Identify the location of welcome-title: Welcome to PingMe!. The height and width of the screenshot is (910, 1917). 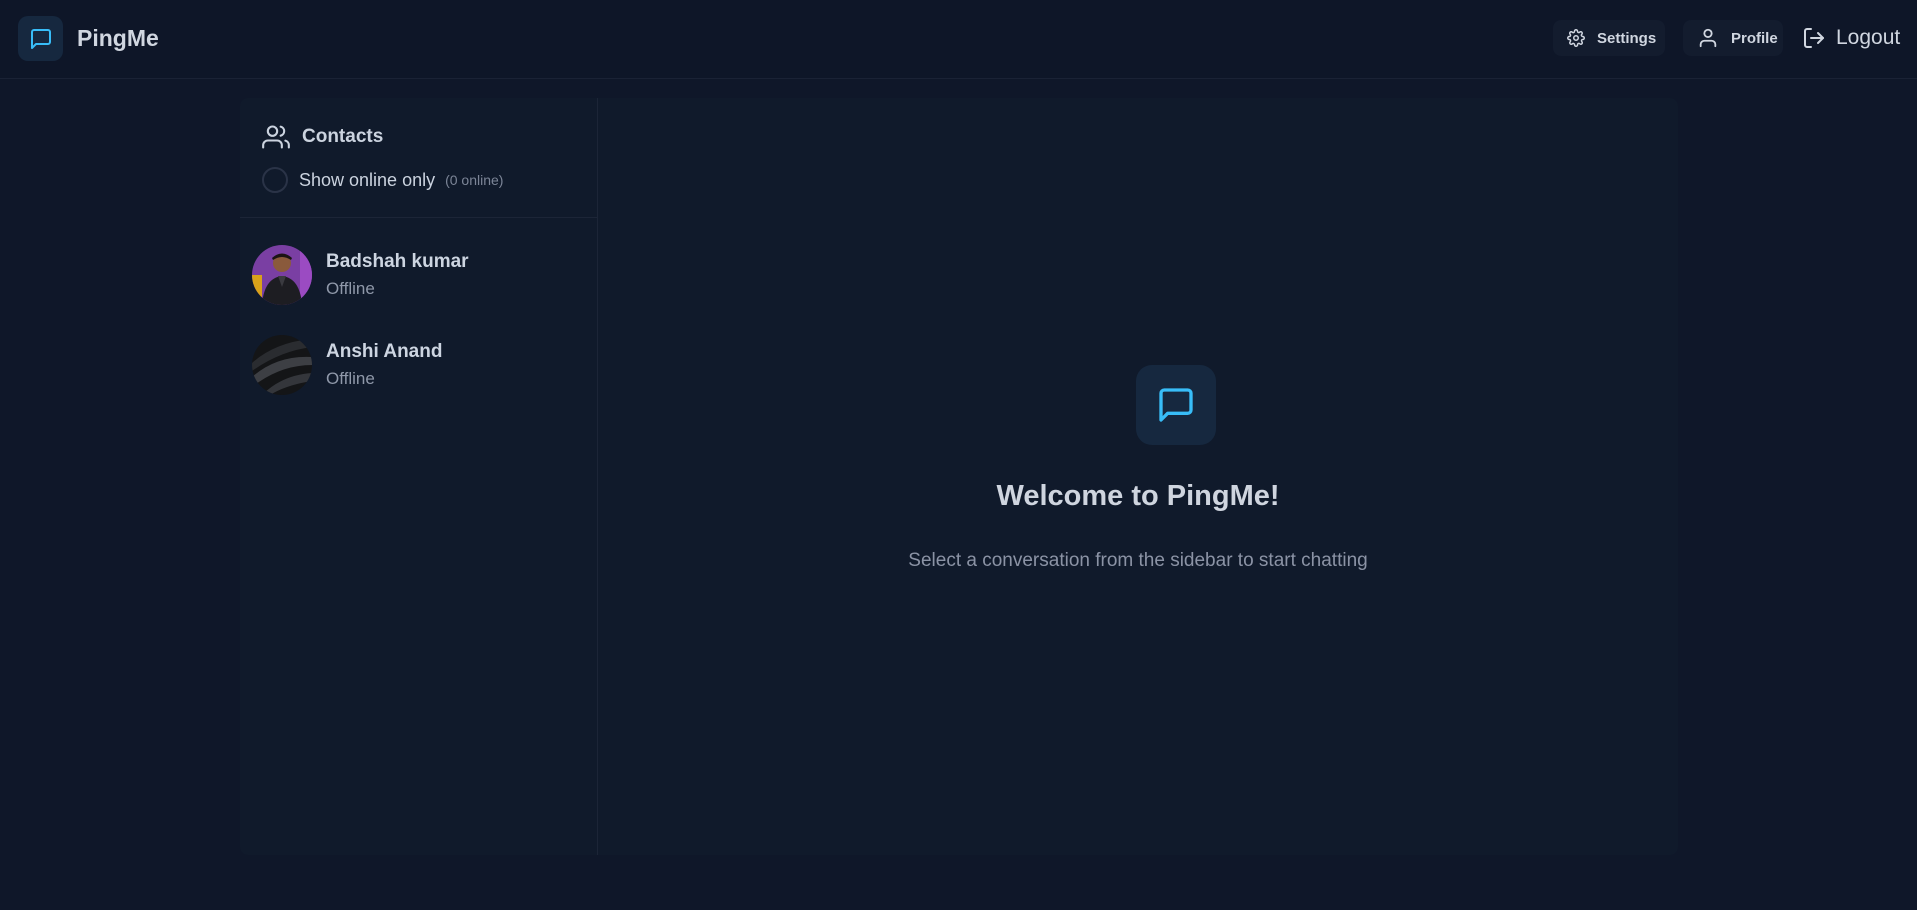
(1138, 496).